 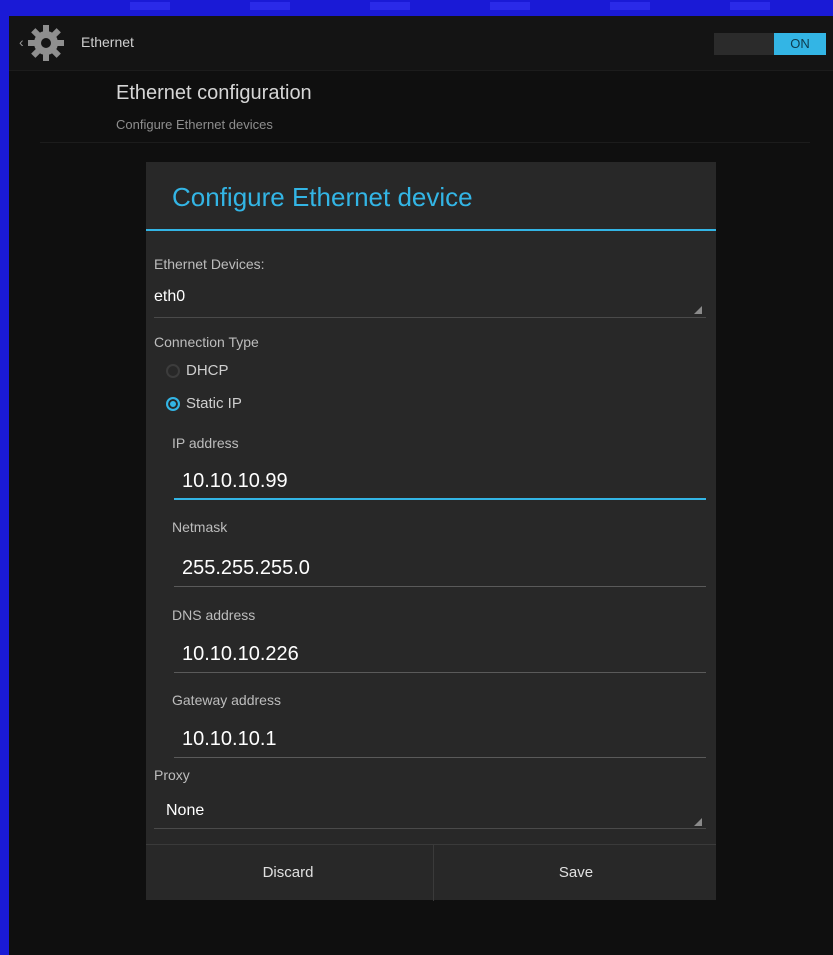 I want to click on gateway-address-label: Gateway address, so click(x=226, y=700).